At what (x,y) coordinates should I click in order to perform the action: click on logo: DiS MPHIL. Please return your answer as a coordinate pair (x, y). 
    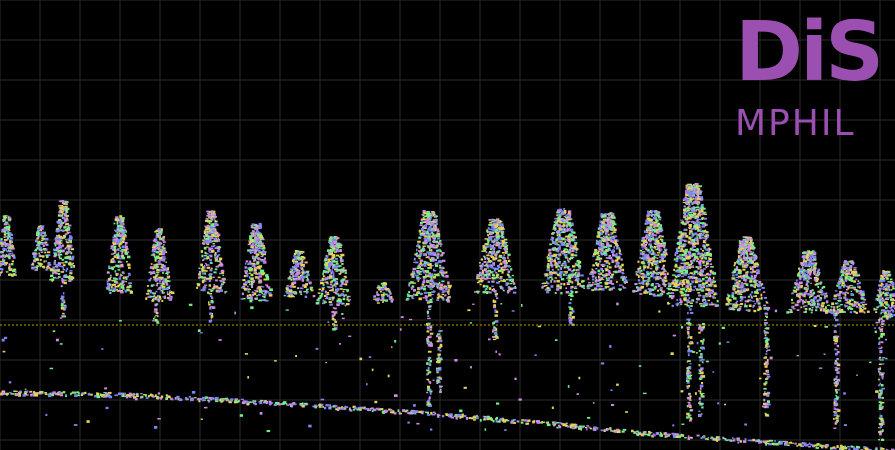
    Looking at the image, I should click on (815, 77).